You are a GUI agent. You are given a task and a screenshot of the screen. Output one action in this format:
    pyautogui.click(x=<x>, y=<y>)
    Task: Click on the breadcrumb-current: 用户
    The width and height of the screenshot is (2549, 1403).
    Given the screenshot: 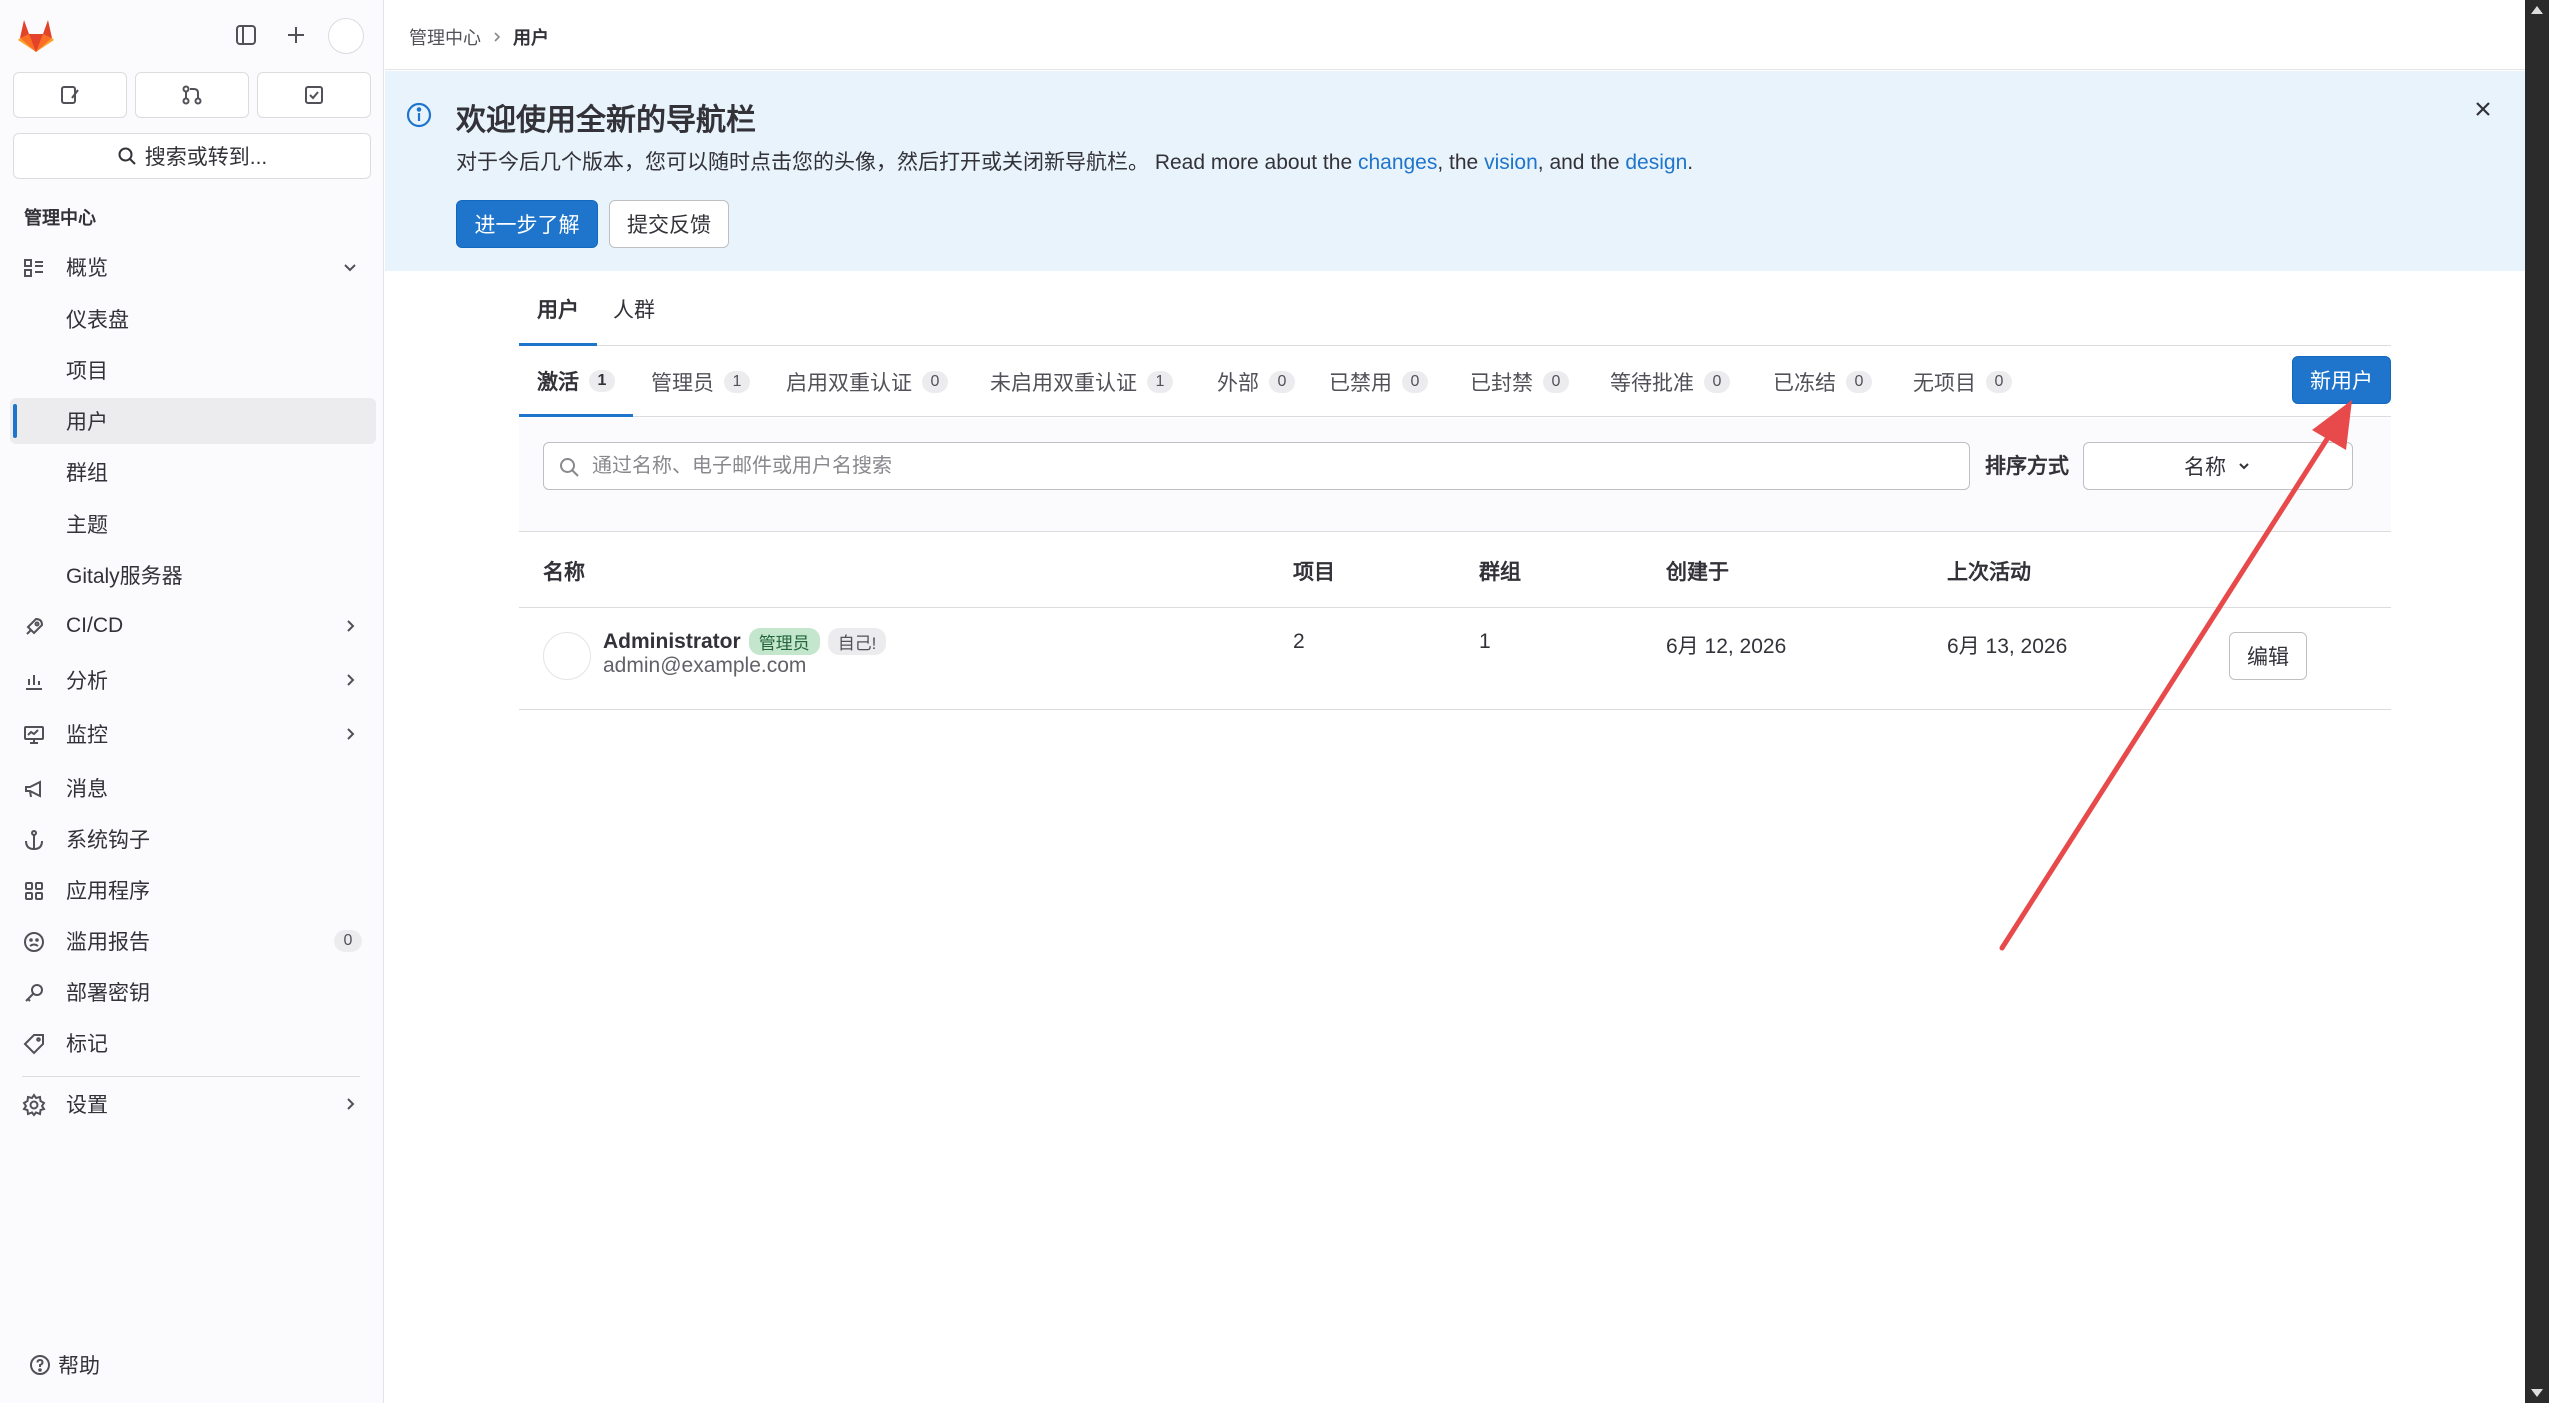 What is the action you would take?
    pyautogui.click(x=531, y=37)
    